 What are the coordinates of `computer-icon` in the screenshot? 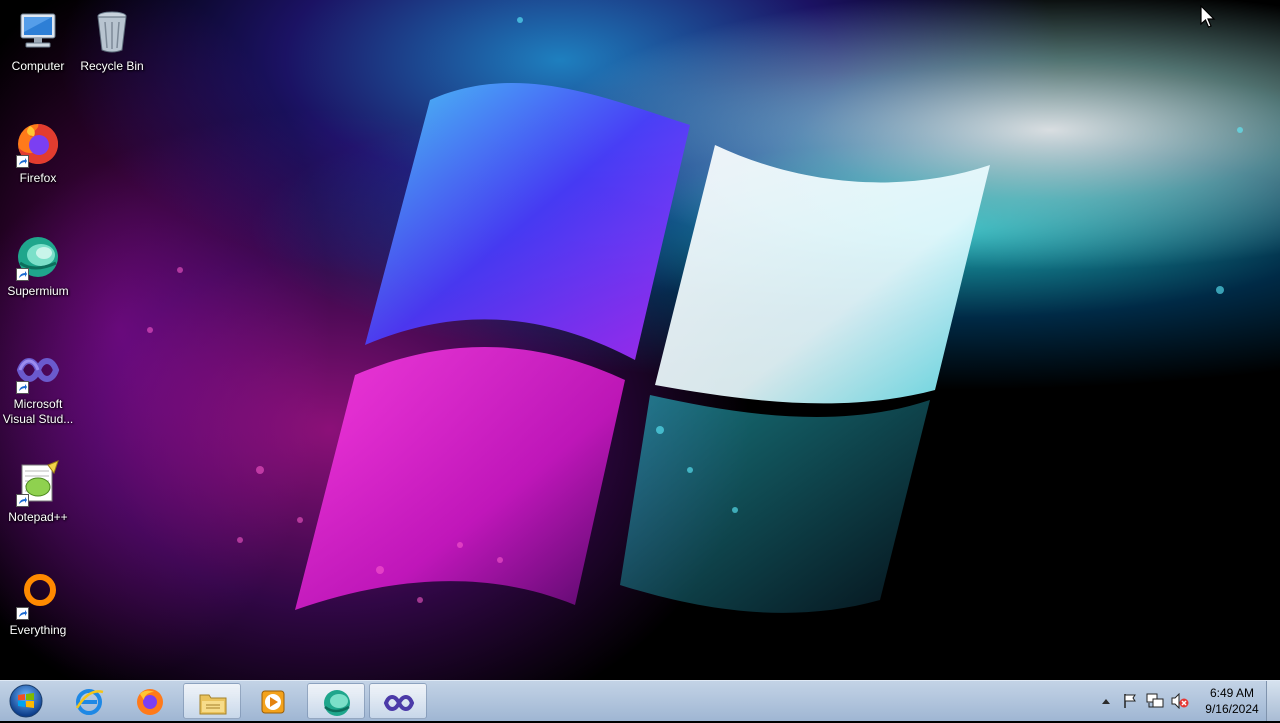 It's located at (38, 32).